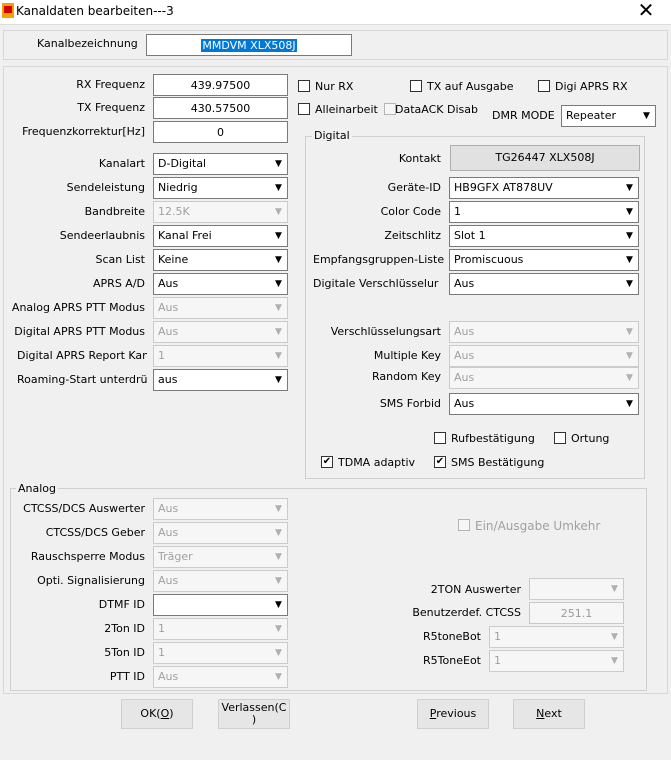  What do you see at coordinates (220, 356) in the screenshot?
I see `digital-aprs-report-select: 1 ▼` at bounding box center [220, 356].